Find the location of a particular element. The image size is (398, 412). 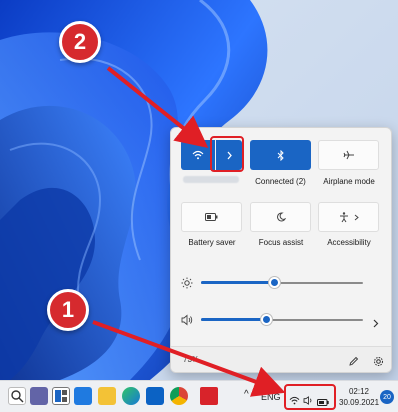

teams-icon is located at coordinates (39, 396).